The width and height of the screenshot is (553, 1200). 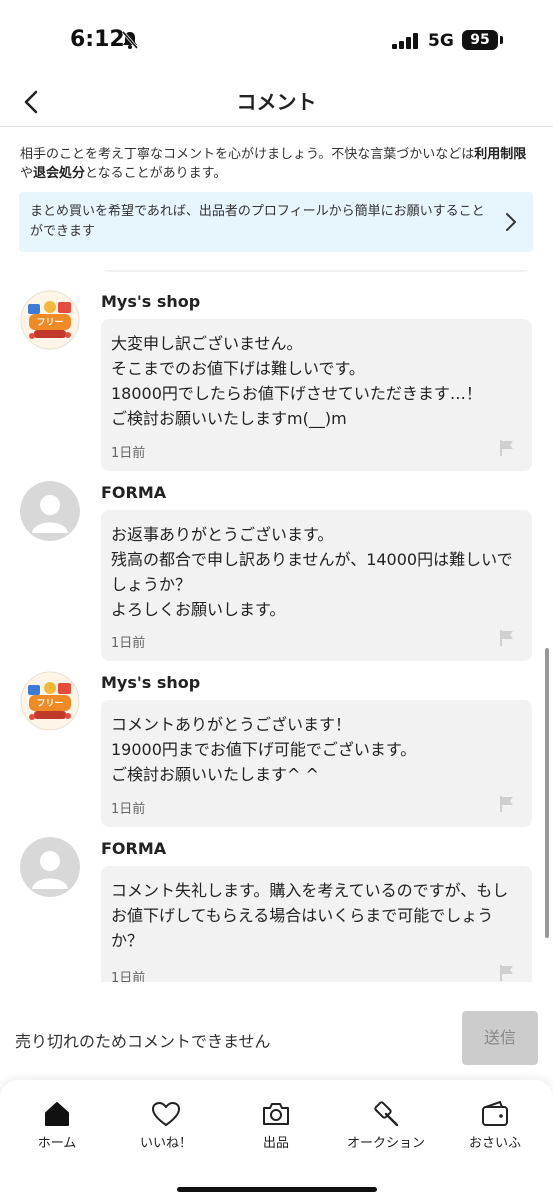 I want to click on bulk-purchase-info-banner: まとめ買いを希望であれば、出品者のプロフィールから簡単にお願いすることができます, so click(x=276, y=222).